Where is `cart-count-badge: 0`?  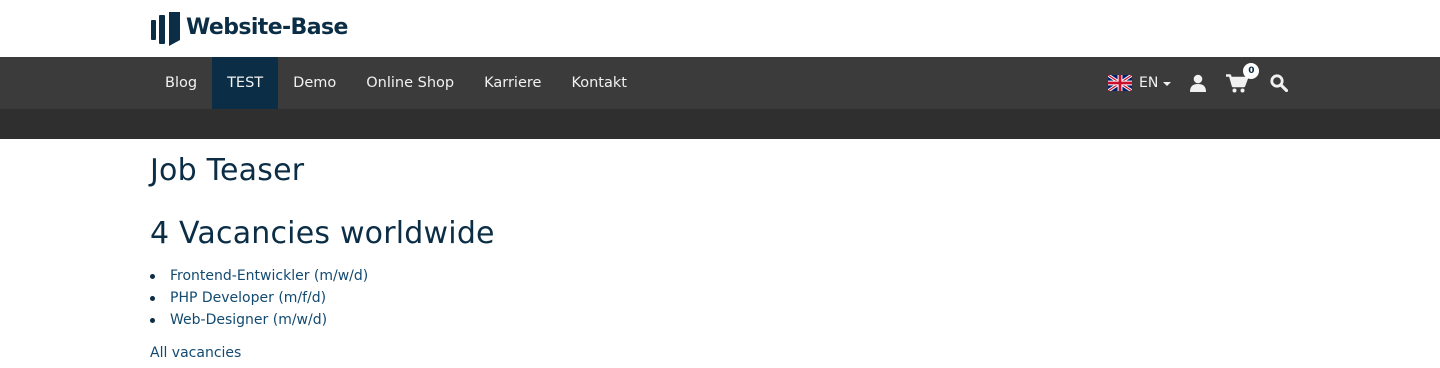 cart-count-badge: 0 is located at coordinates (1251, 70).